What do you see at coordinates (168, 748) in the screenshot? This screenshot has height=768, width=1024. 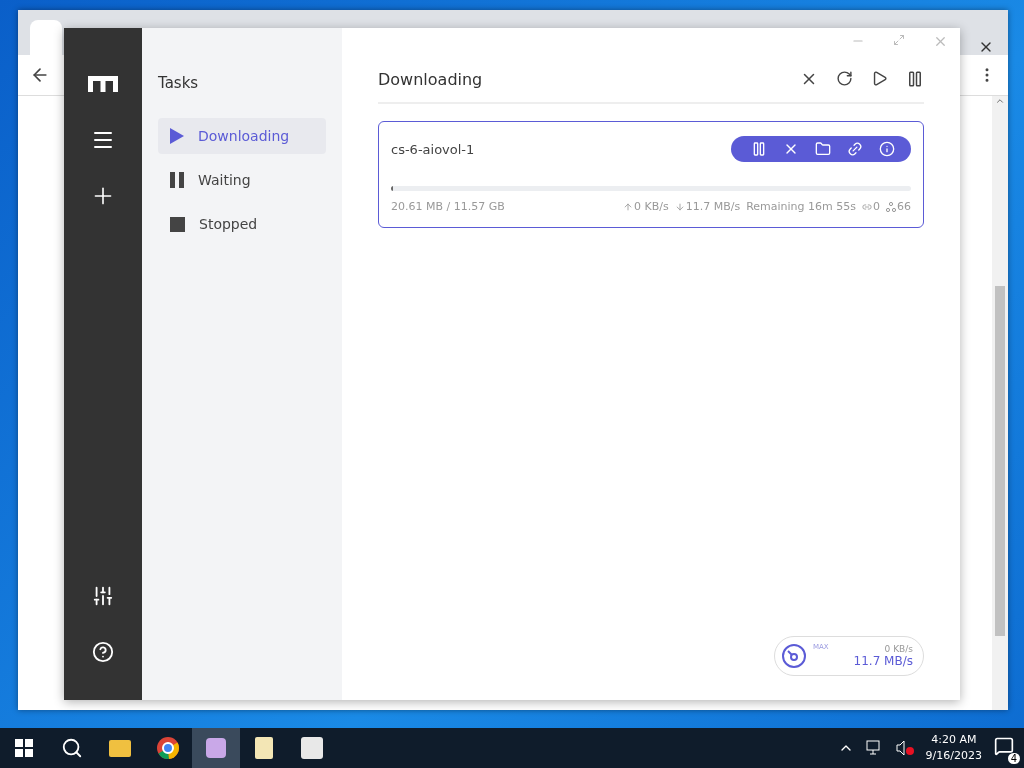 I see `browser-icon` at bounding box center [168, 748].